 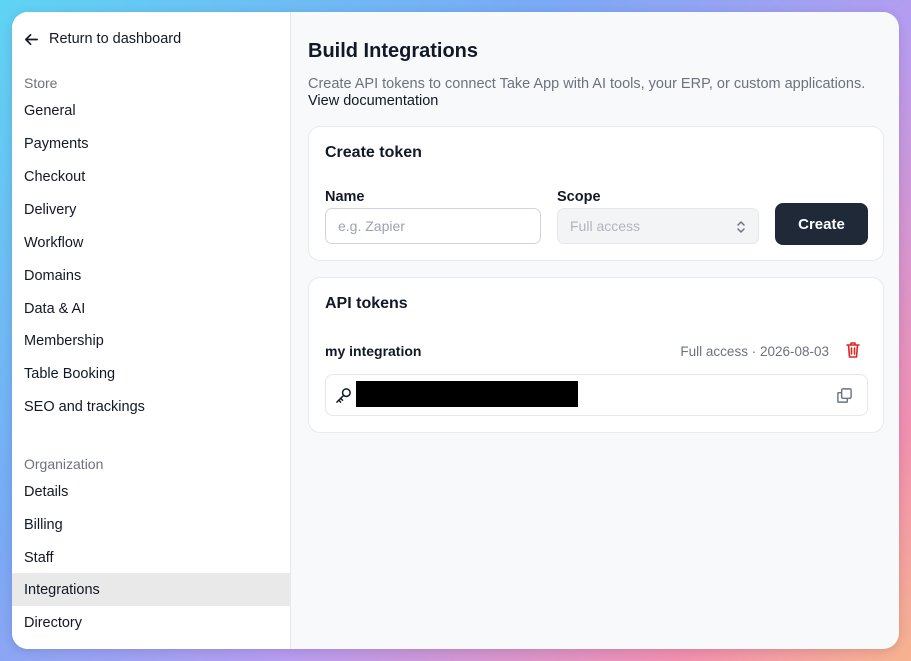 What do you see at coordinates (605, 226) in the screenshot?
I see `scope-value: Full access` at bounding box center [605, 226].